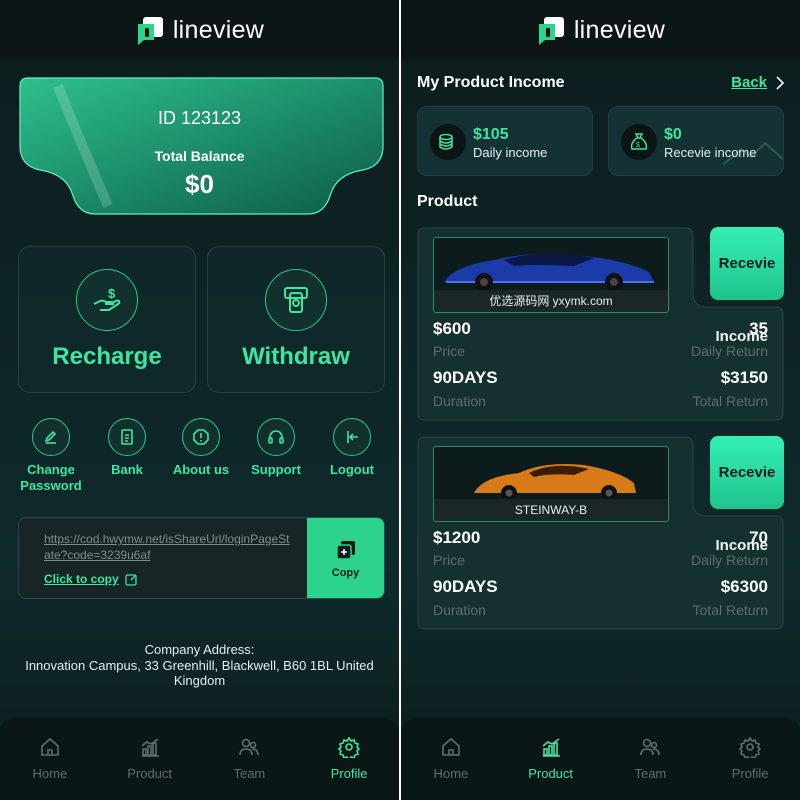  I want to click on duration-label: Duration, so click(459, 610).